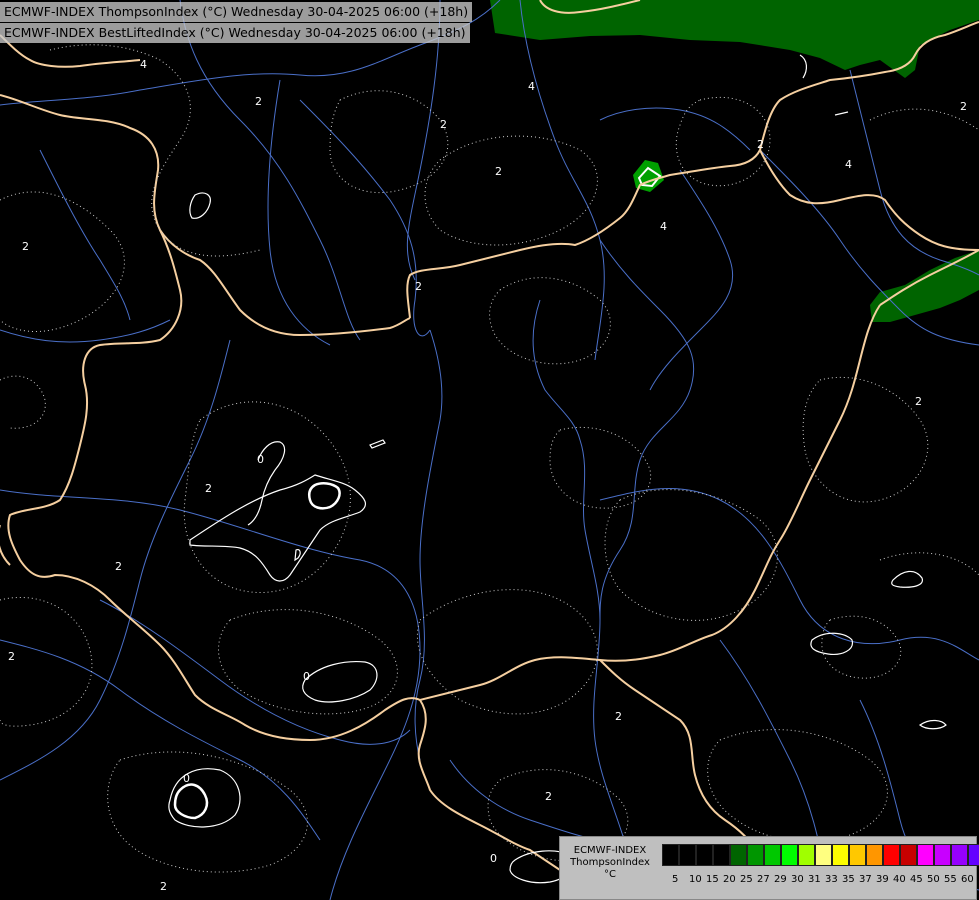 Image resolution: width=979 pixels, height=900 pixels. I want to click on legend-model: ECMWF-INDEX, so click(610, 850).